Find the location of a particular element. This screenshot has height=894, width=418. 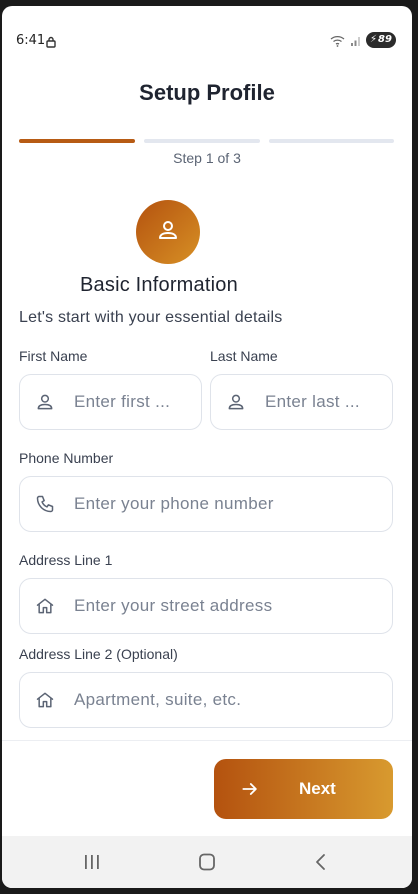

address-line-1-label: Address Line 1 is located at coordinates (66, 560).